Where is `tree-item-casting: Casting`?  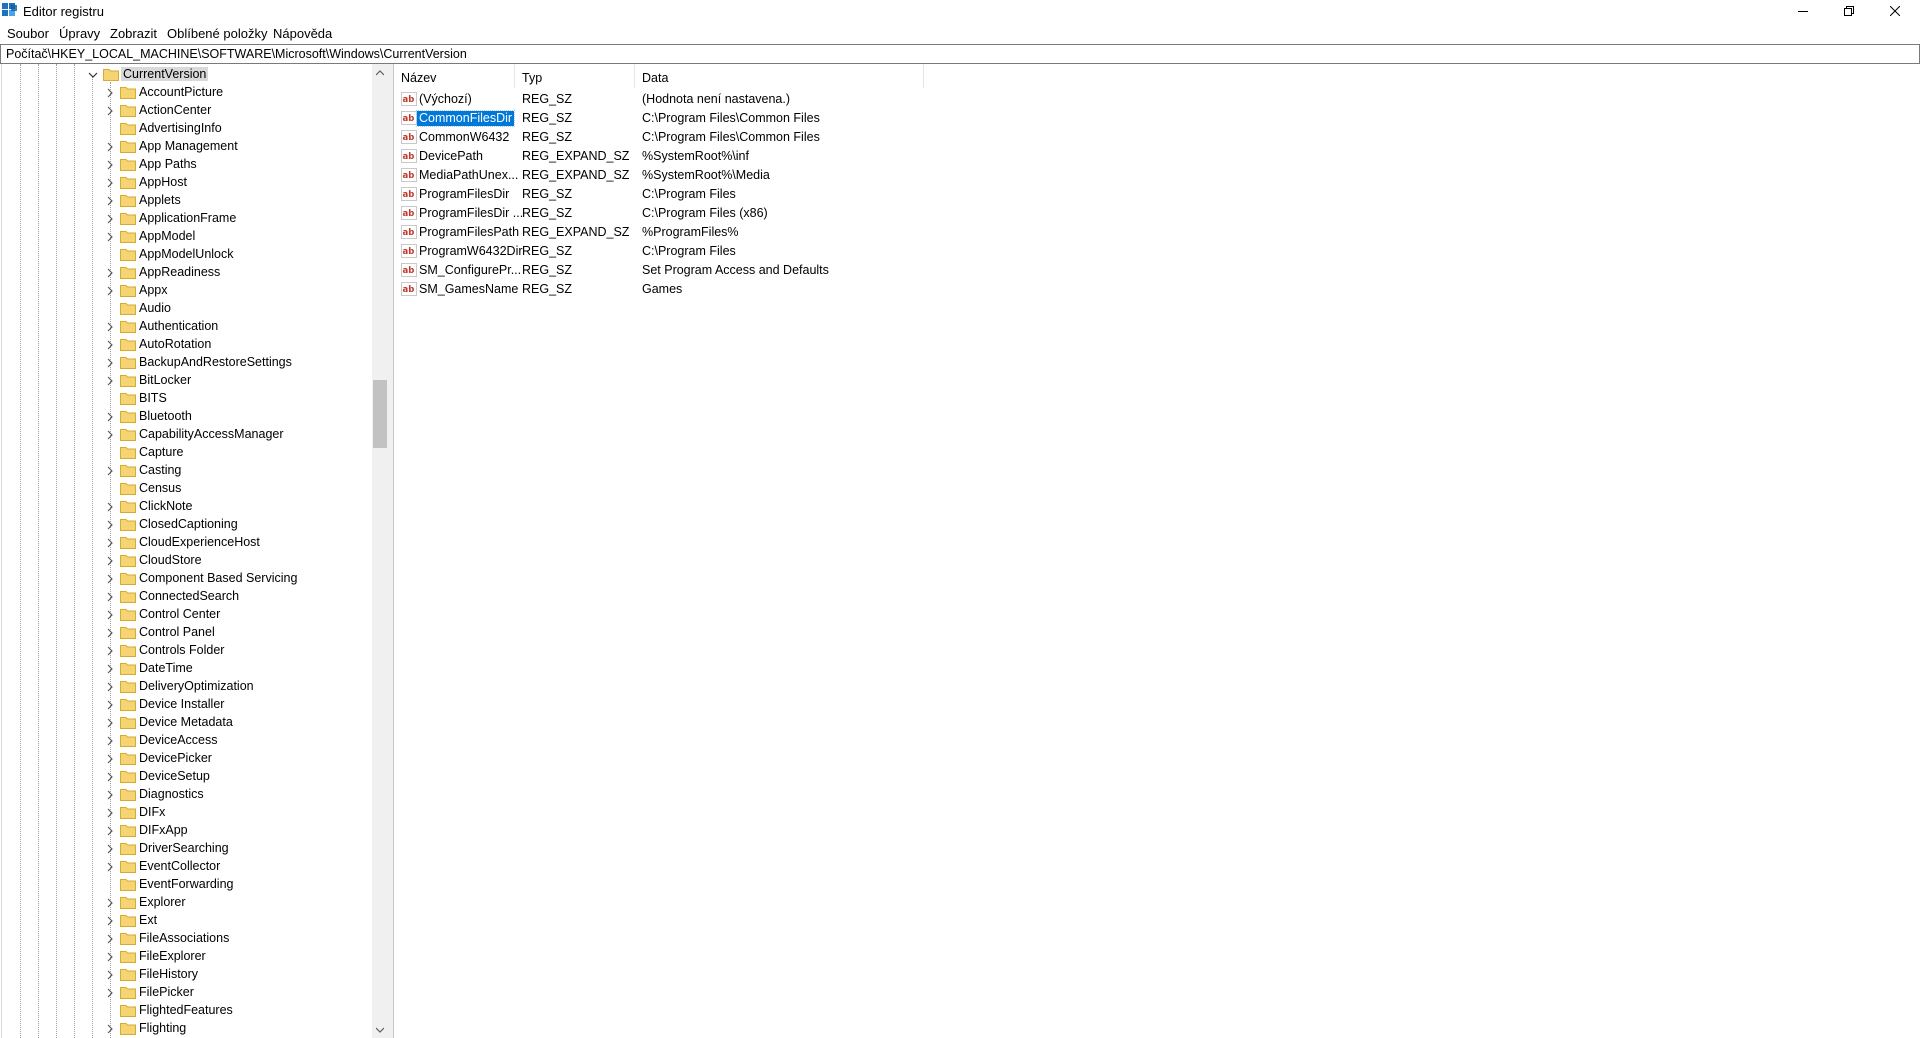 tree-item-casting: Casting is located at coordinates (188, 471).